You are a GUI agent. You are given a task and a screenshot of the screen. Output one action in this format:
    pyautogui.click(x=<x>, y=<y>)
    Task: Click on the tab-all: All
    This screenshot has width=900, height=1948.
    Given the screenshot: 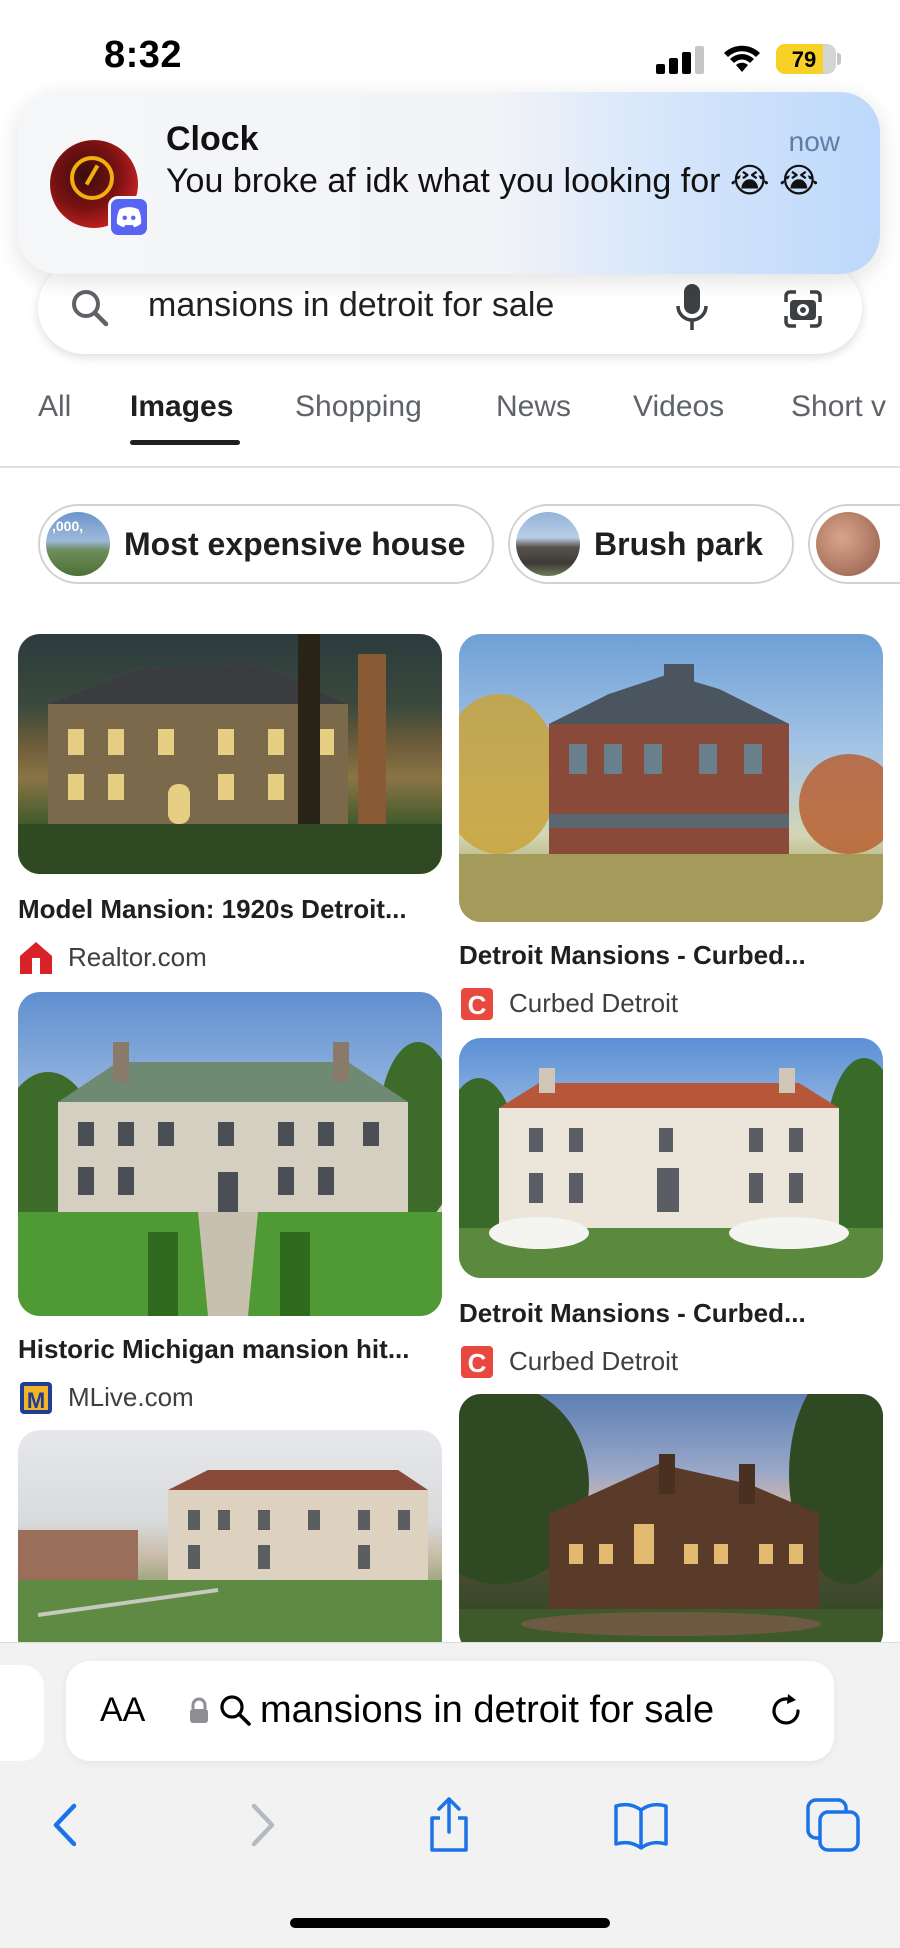 What is the action you would take?
    pyautogui.click(x=54, y=407)
    